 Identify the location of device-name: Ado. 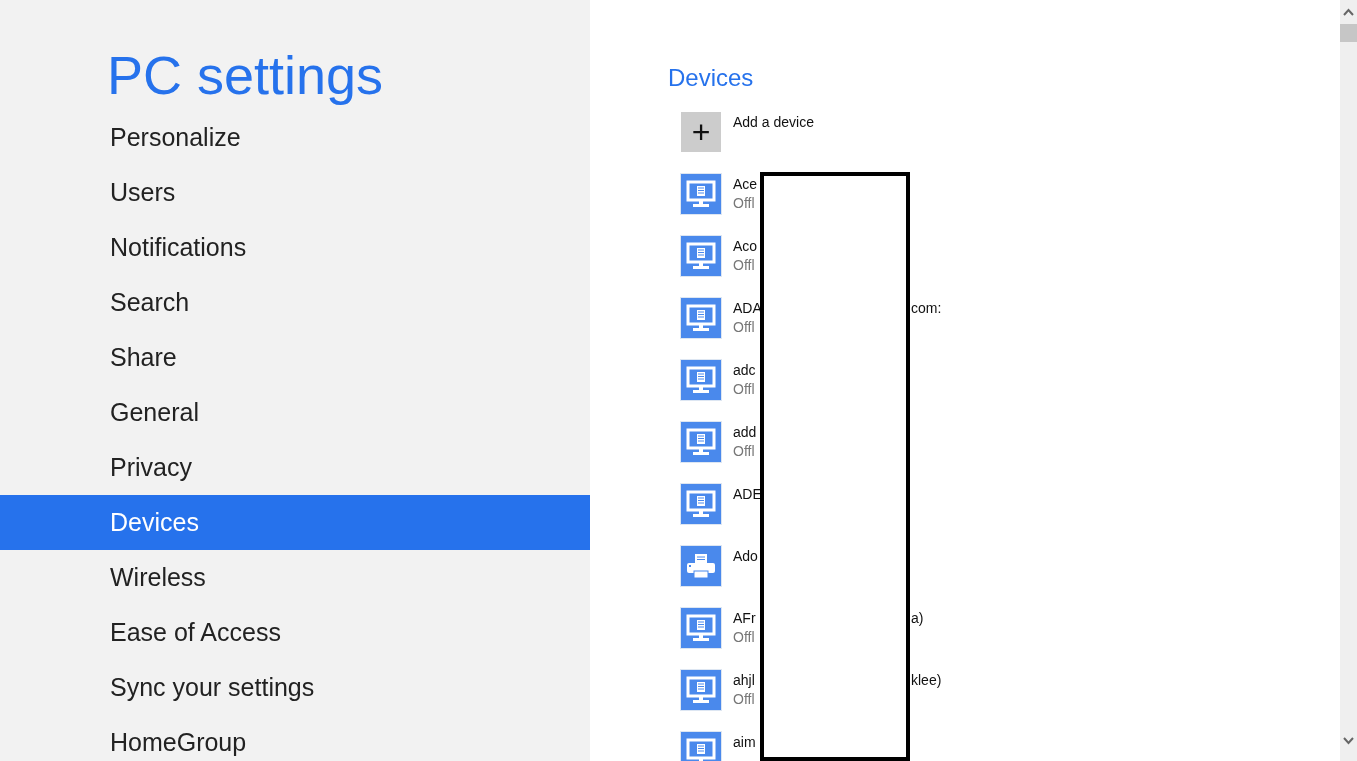
(746, 556).